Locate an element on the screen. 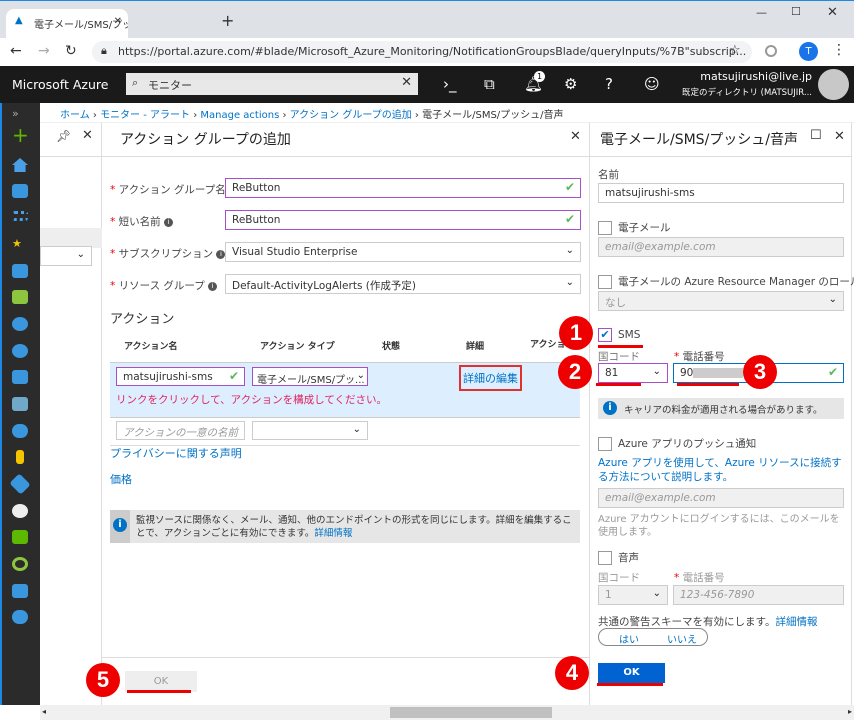 The height and width of the screenshot is (720, 854). crumb-manage-actions: Manage actions is located at coordinates (239, 115).